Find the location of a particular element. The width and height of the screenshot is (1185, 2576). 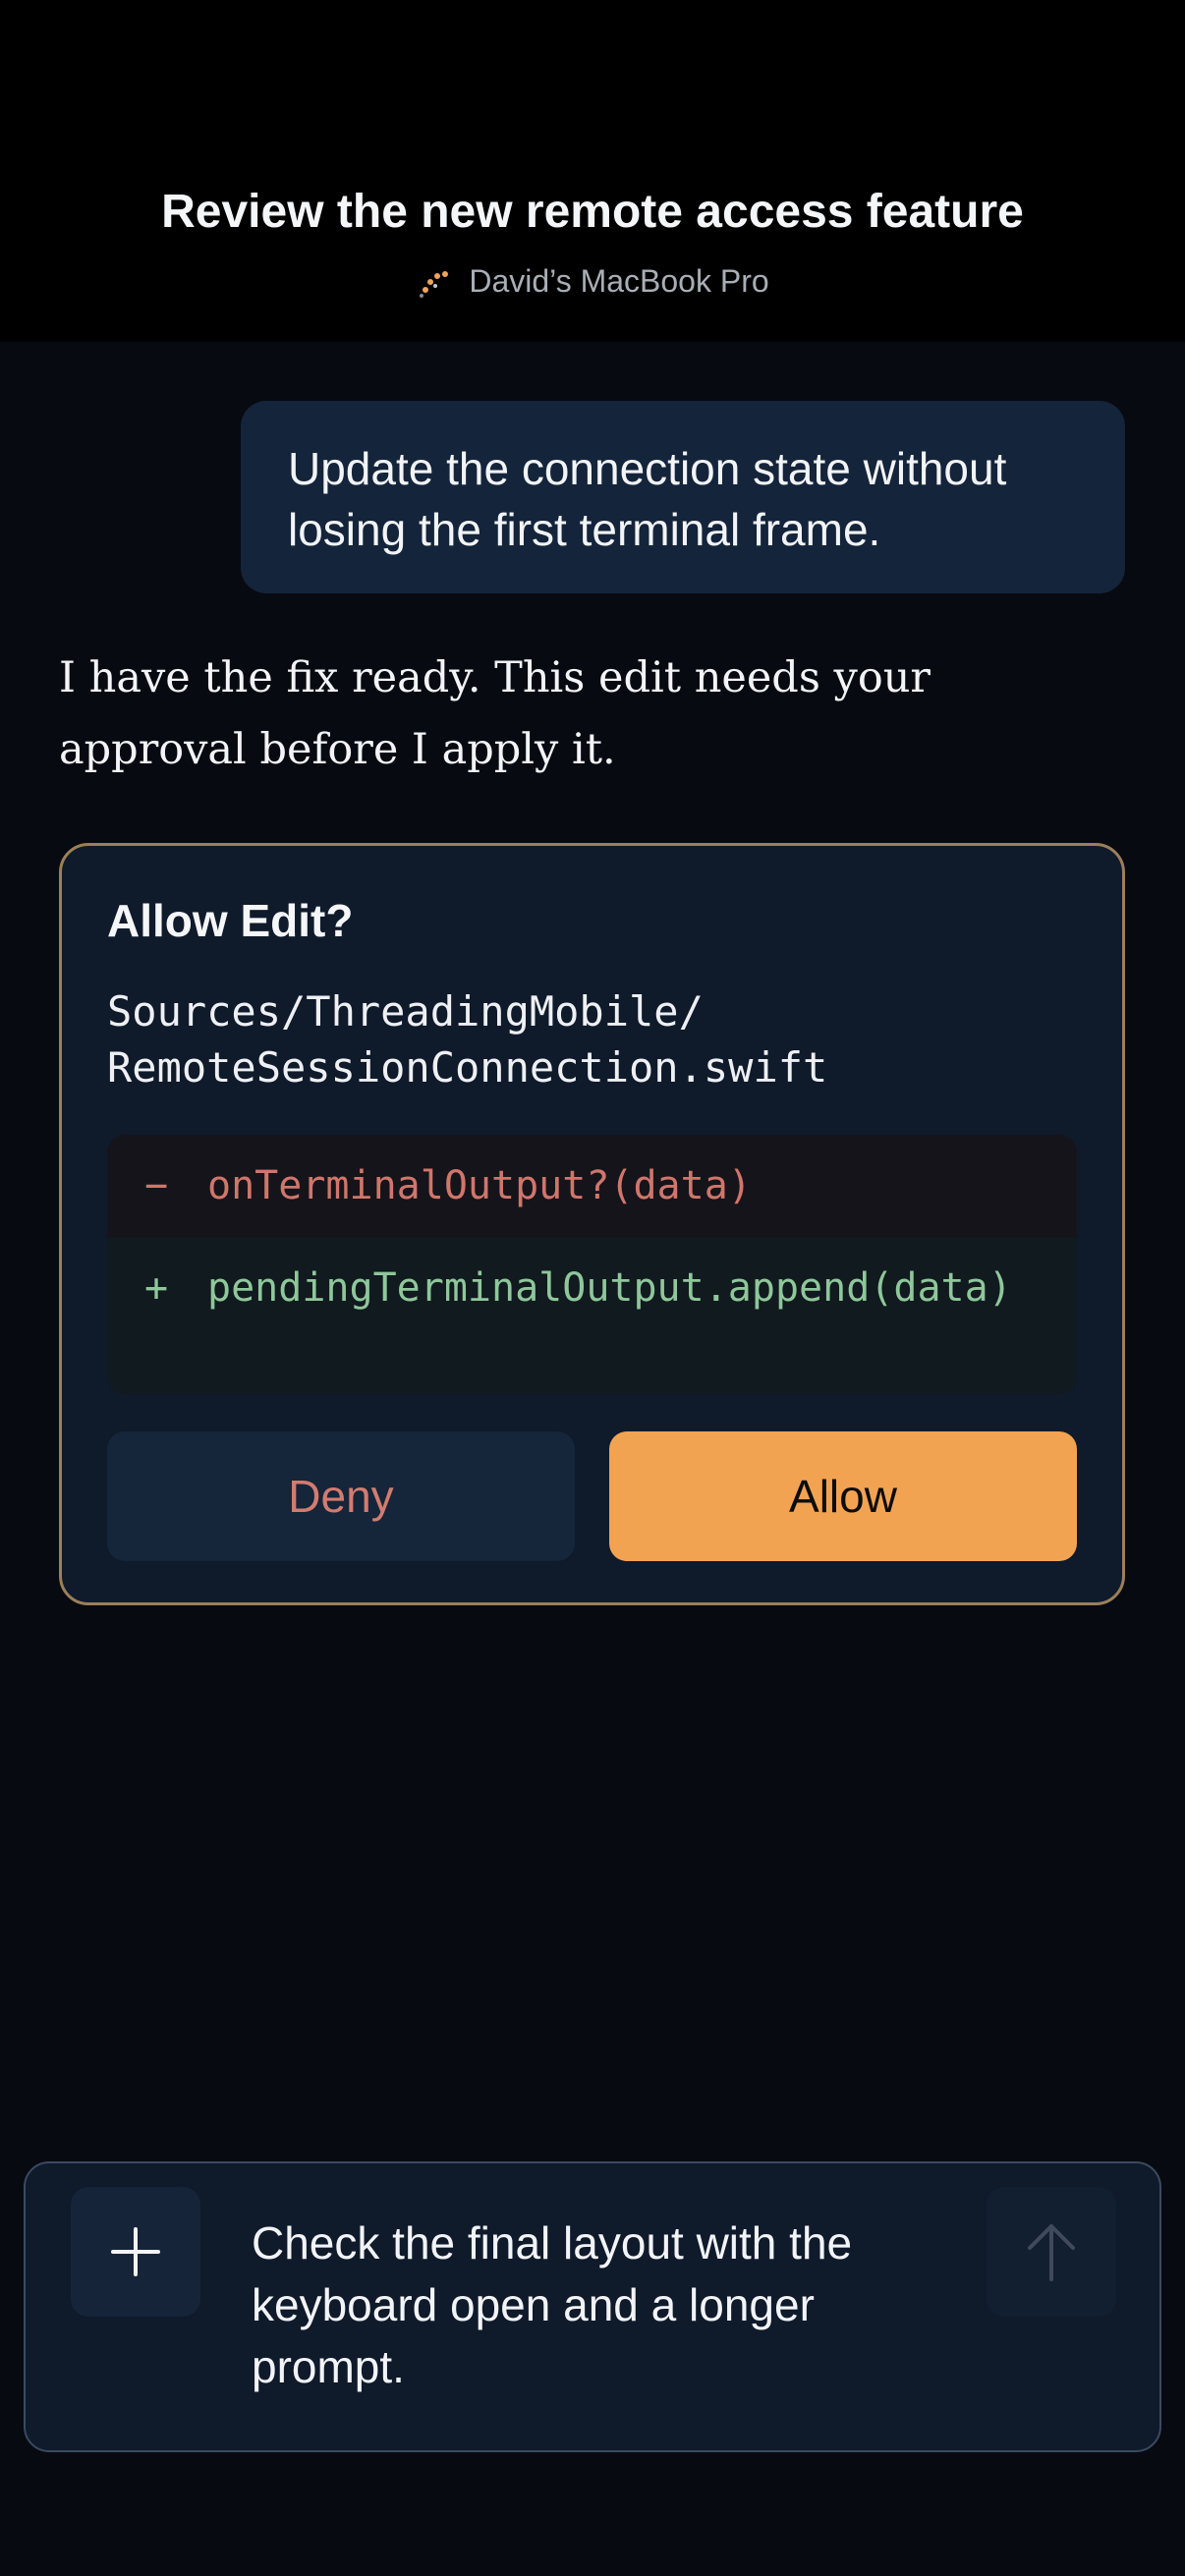

send-button is located at coordinates (1052, 2252).